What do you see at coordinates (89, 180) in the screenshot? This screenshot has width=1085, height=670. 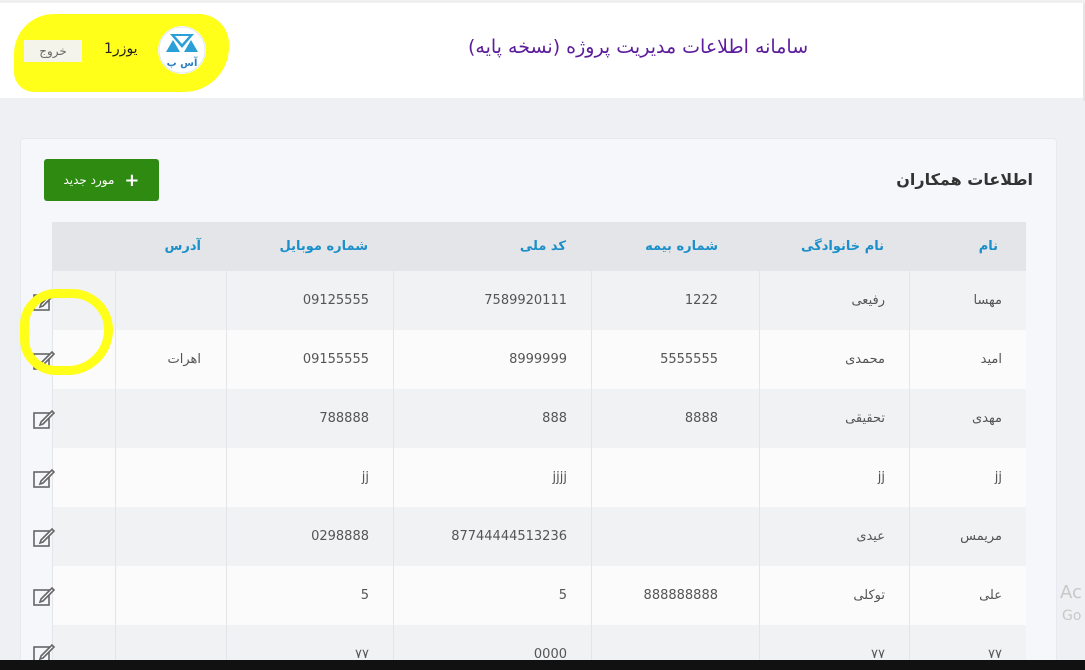 I see `add-new-label: مورد جدید` at bounding box center [89, 180].